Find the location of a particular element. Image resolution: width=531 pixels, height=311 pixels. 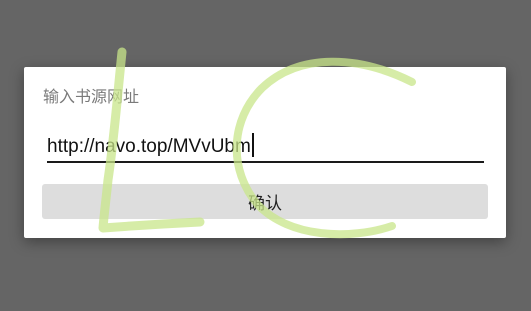

url-input-field: http://navo.top/MVvUbm is located at coordinates (265, 147).